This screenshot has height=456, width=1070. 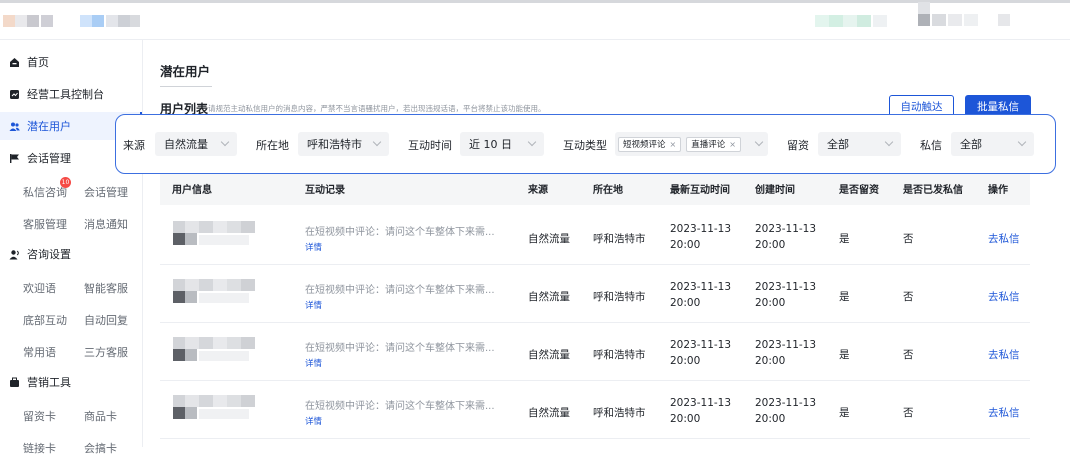 I want to click on sidebar-item-marketing-tools: 营销工具, so click(x=71, y=382).